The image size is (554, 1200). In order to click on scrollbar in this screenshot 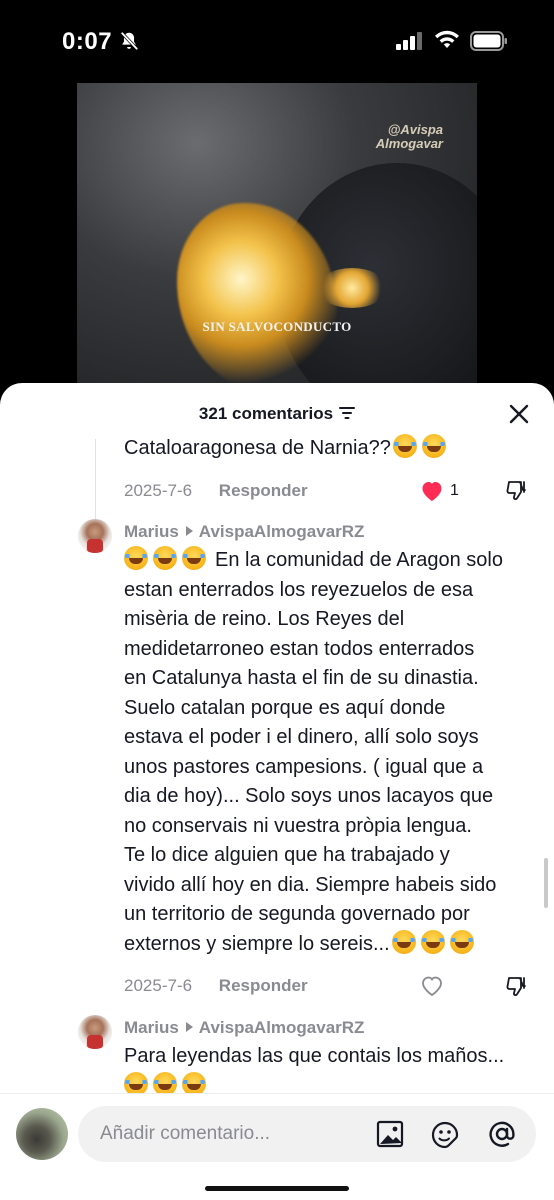, I will do `click(546, 883)`.